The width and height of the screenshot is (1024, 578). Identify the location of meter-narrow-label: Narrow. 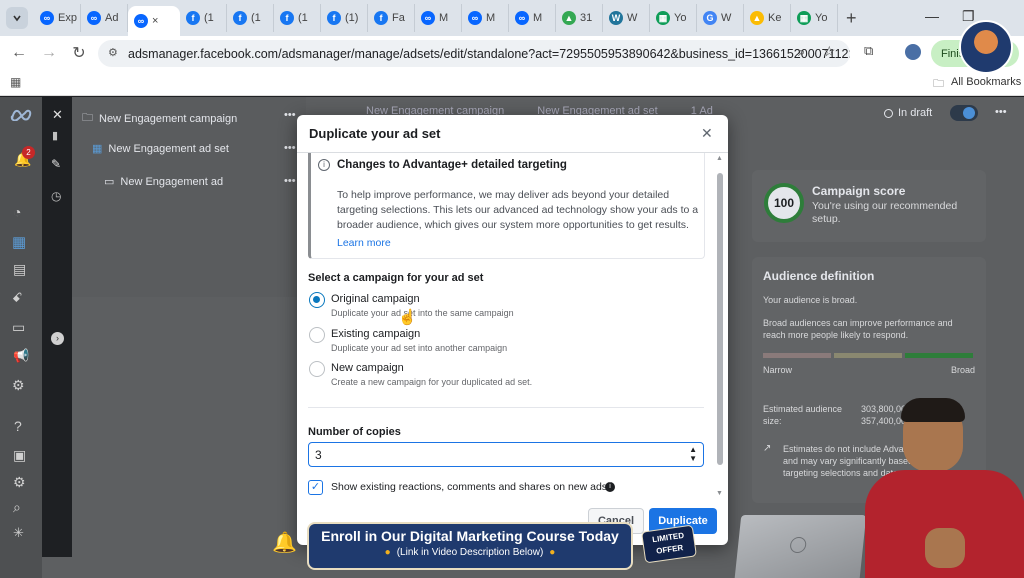
(778, 370).